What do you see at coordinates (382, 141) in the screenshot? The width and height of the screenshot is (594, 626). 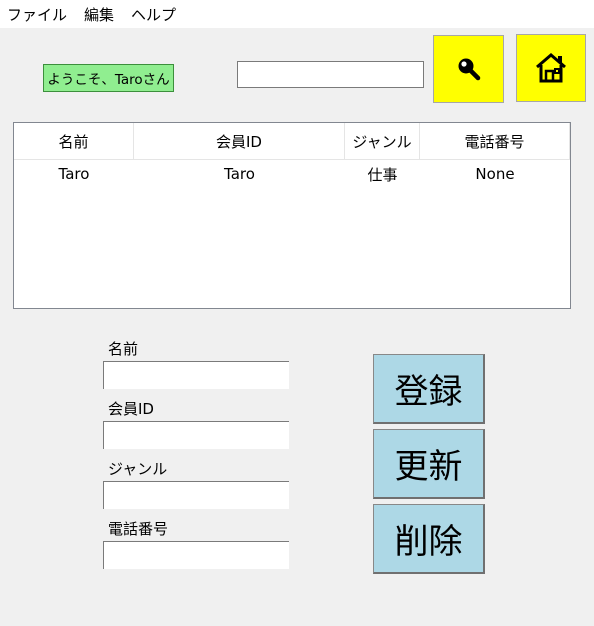 I see `column-header-genre: ジャンル` at bounding box center [382, 141].